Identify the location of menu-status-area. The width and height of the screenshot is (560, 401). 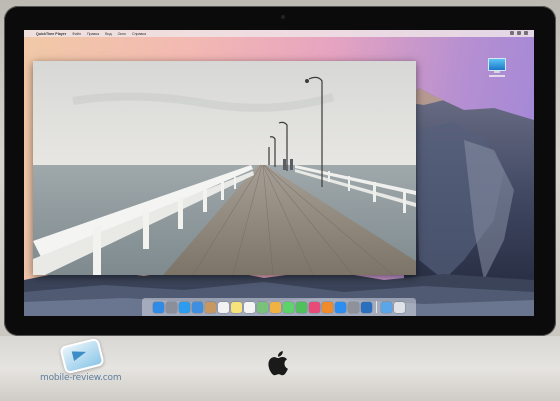
(519, 33).